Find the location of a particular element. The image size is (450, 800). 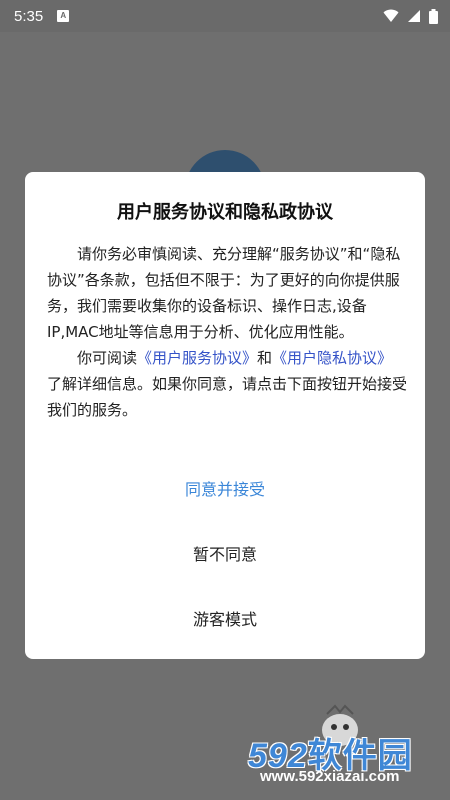

privacy-agreement-link: 《用户隐私协议》 is located at coordinates (332, 358).